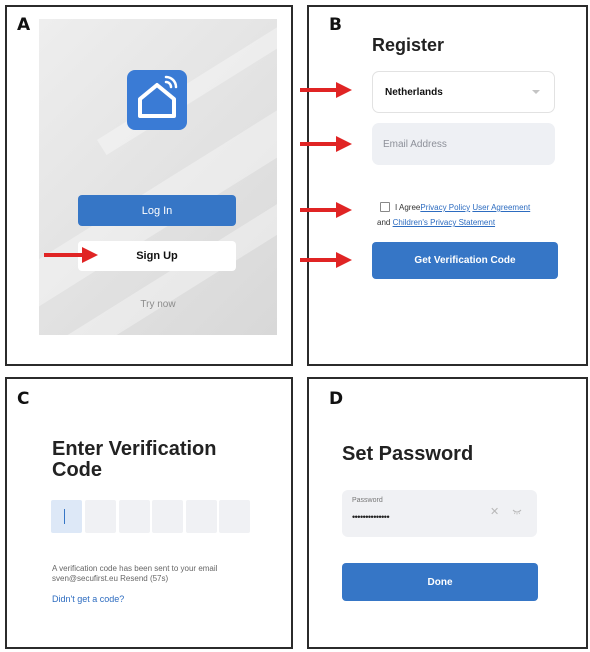 This screenshot has height=652, width=590. What do you see at coordinates (463, 92) in the screenshot?
I see `country-select: Netherlands` at bounding box center [463, 92].